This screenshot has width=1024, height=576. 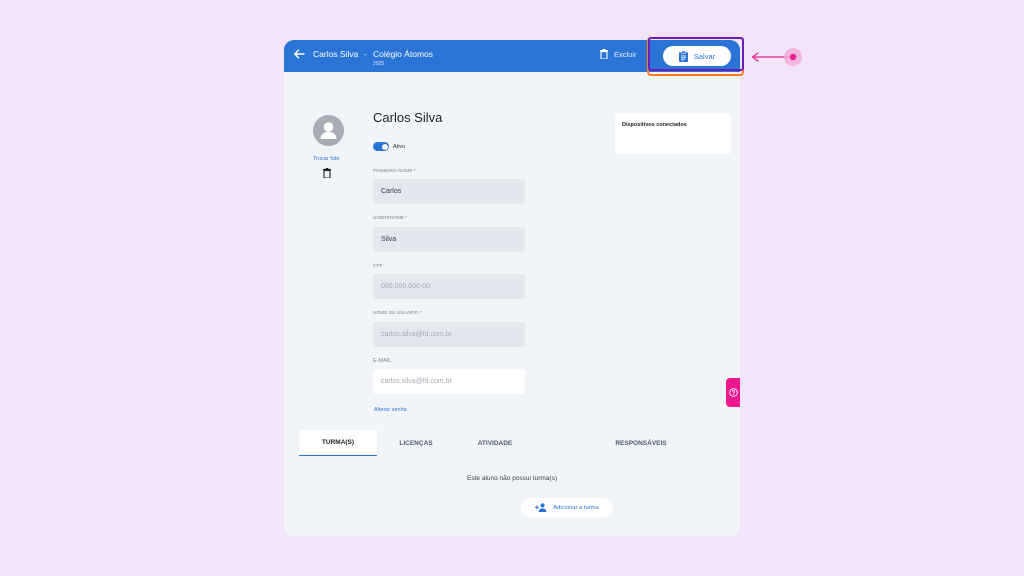 I want to click on email-label: E-MAIL, so click(x=382, y=361).